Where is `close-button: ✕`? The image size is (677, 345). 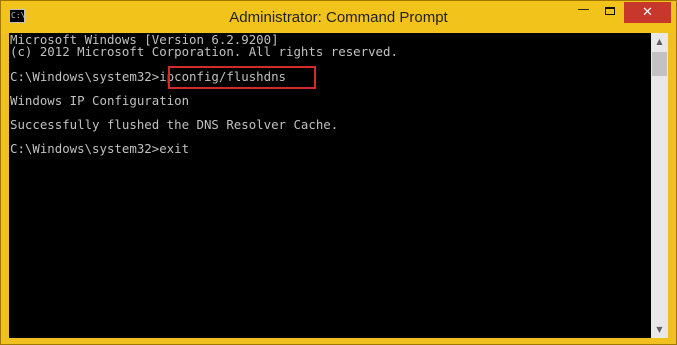
close-button: ✕ is located at coordinates (647, 12).